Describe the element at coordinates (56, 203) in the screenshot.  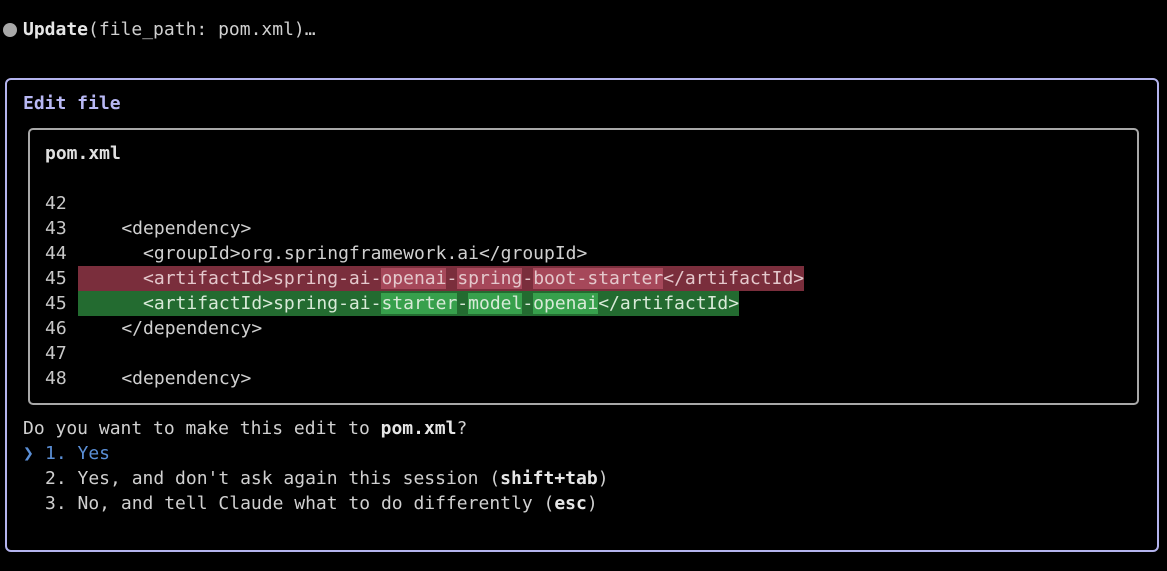
I see `line-number: 42` at that location.